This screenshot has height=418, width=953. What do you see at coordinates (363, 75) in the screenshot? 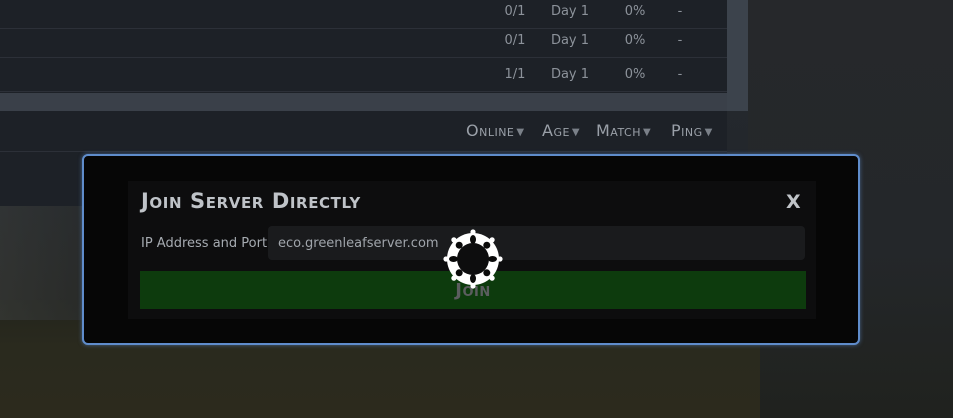
I see `table-row: 1/1 Day 1 0% -` at bounding box center [363, 75].